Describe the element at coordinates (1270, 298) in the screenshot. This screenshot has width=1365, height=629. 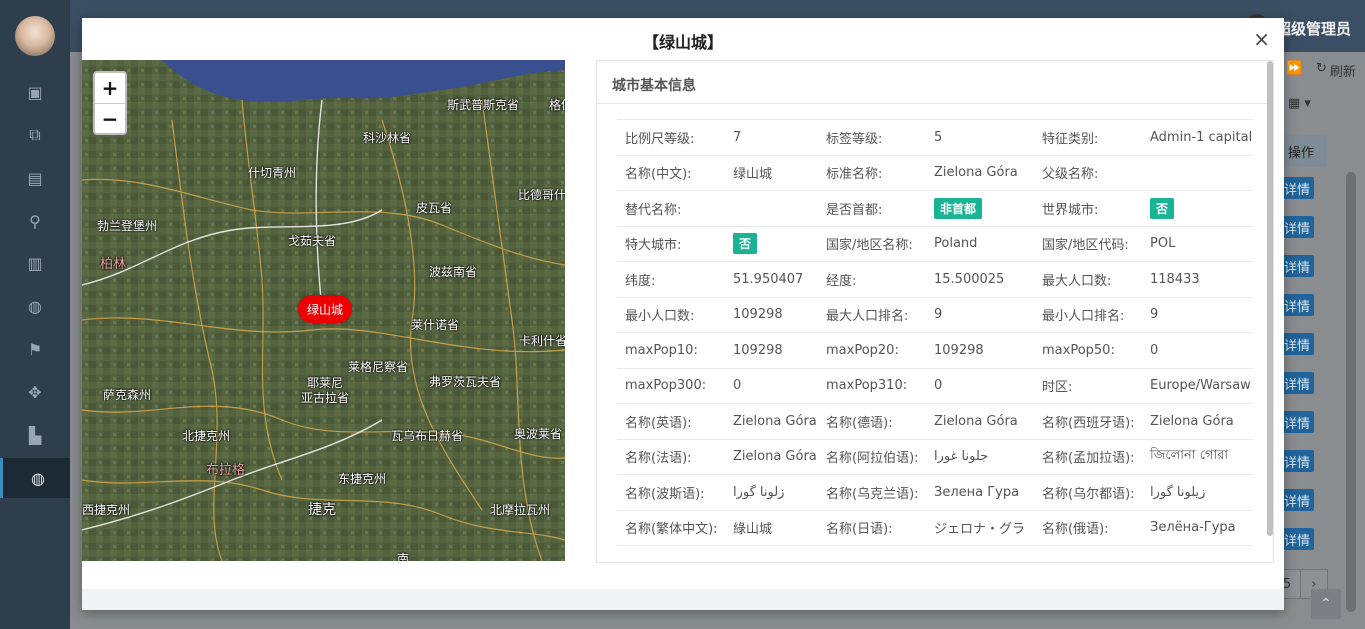
I see `info-scrollbar` at that location.